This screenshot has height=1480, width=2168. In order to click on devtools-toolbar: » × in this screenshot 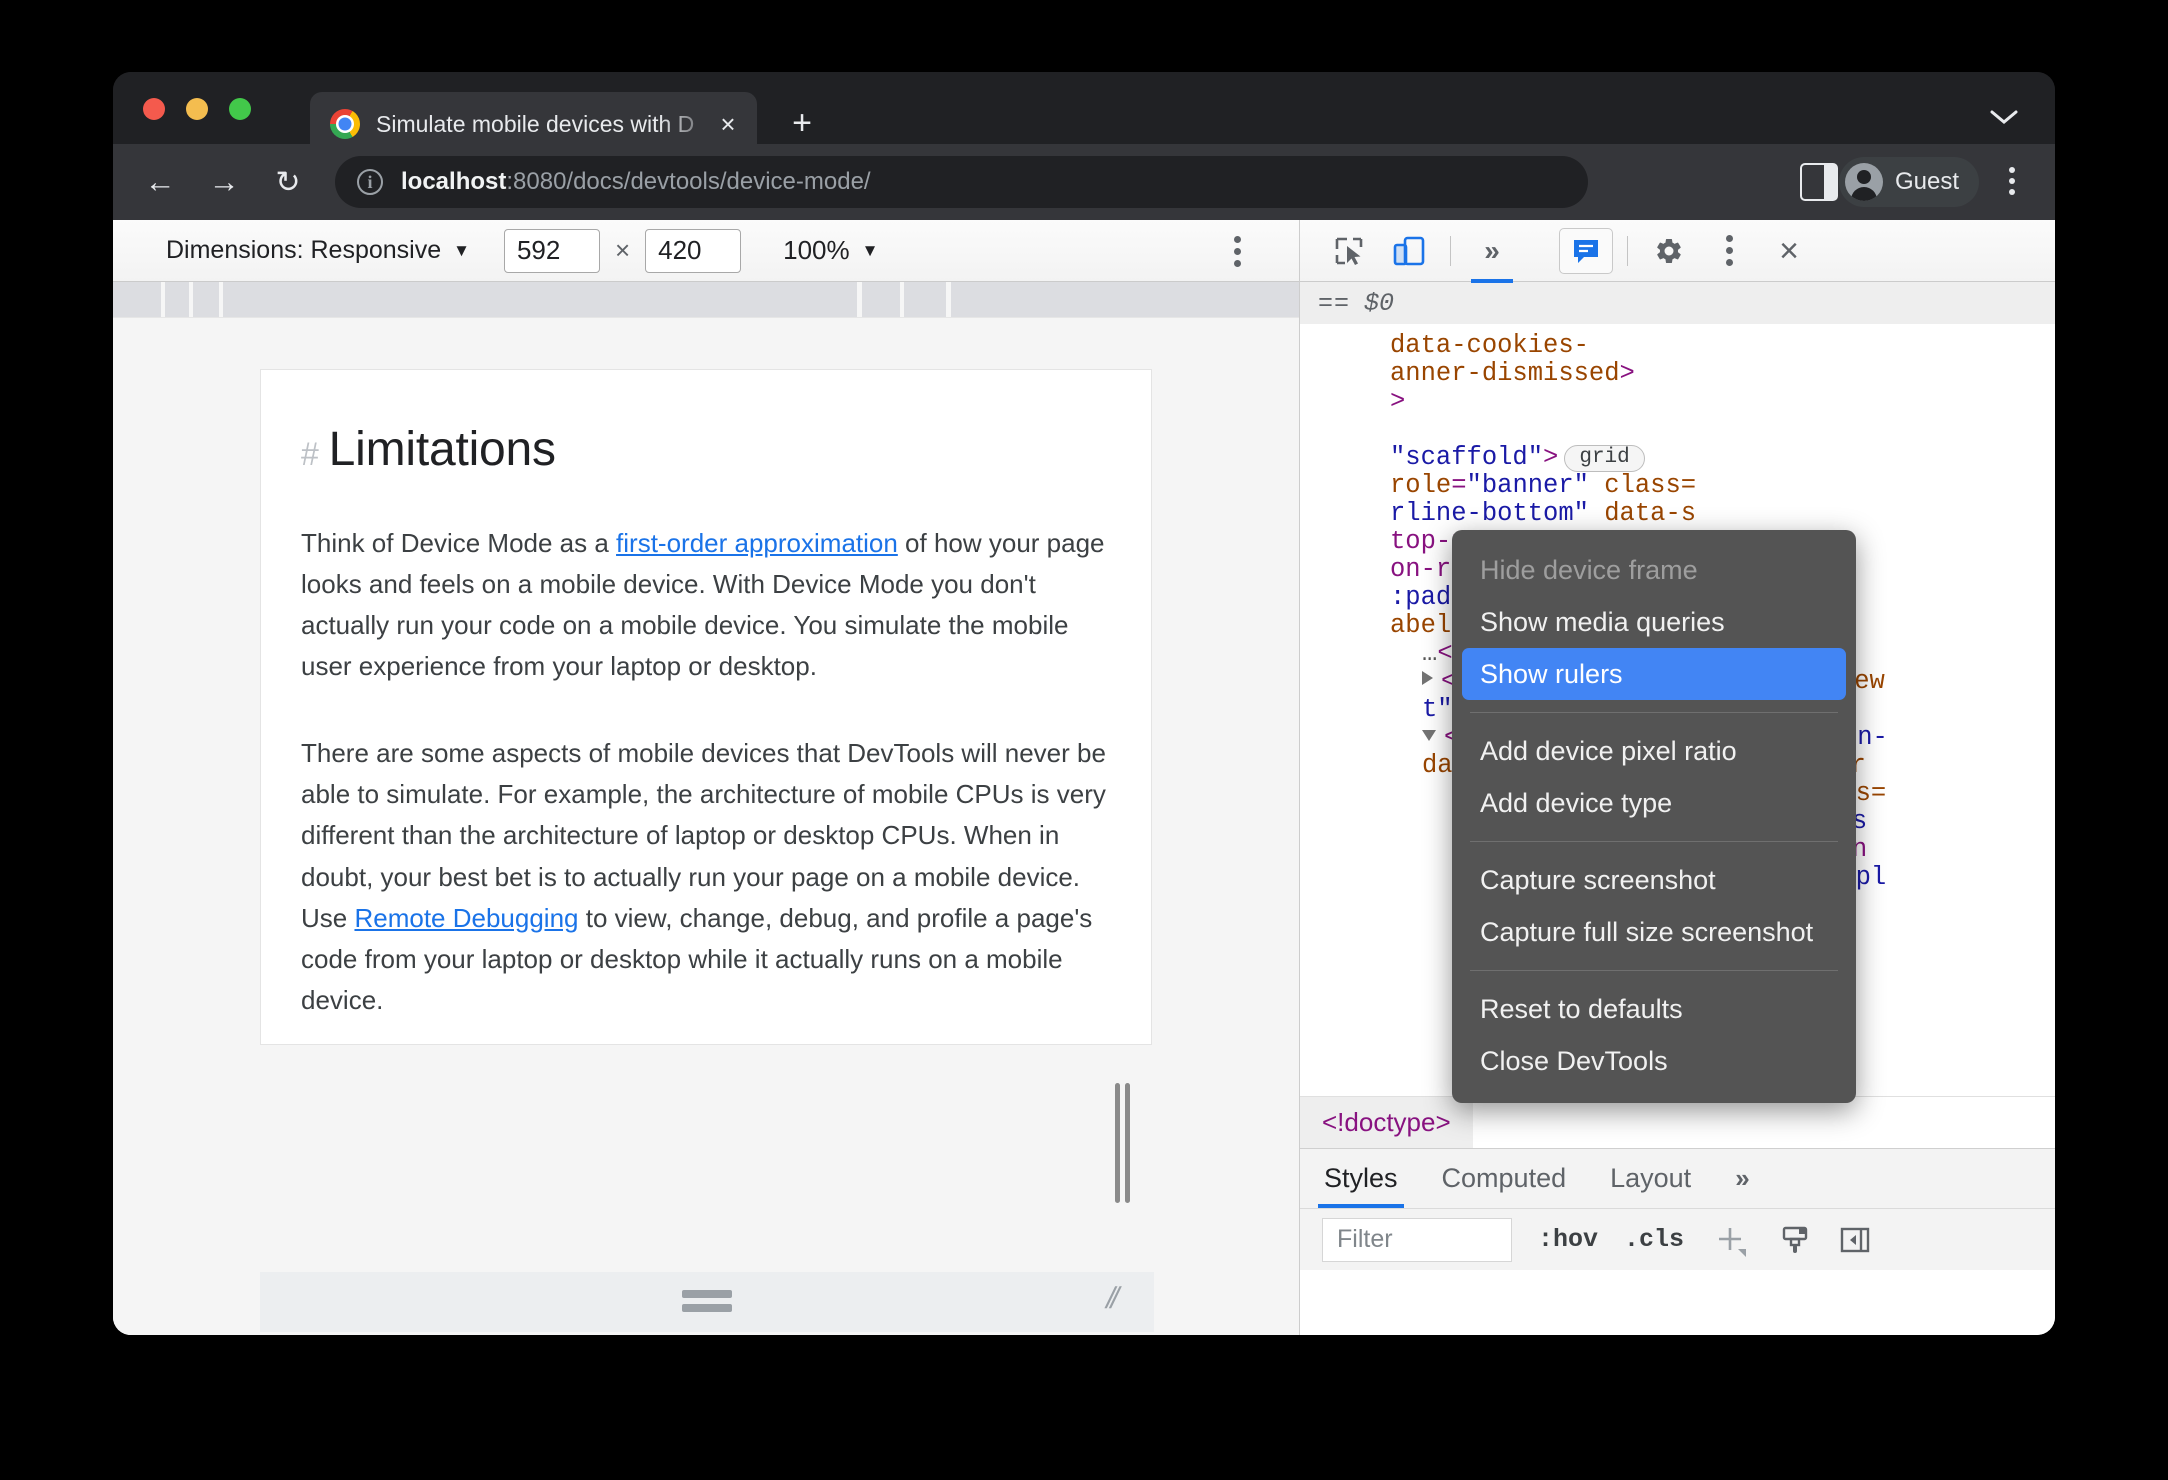, I will do `click(1677, 251)`.